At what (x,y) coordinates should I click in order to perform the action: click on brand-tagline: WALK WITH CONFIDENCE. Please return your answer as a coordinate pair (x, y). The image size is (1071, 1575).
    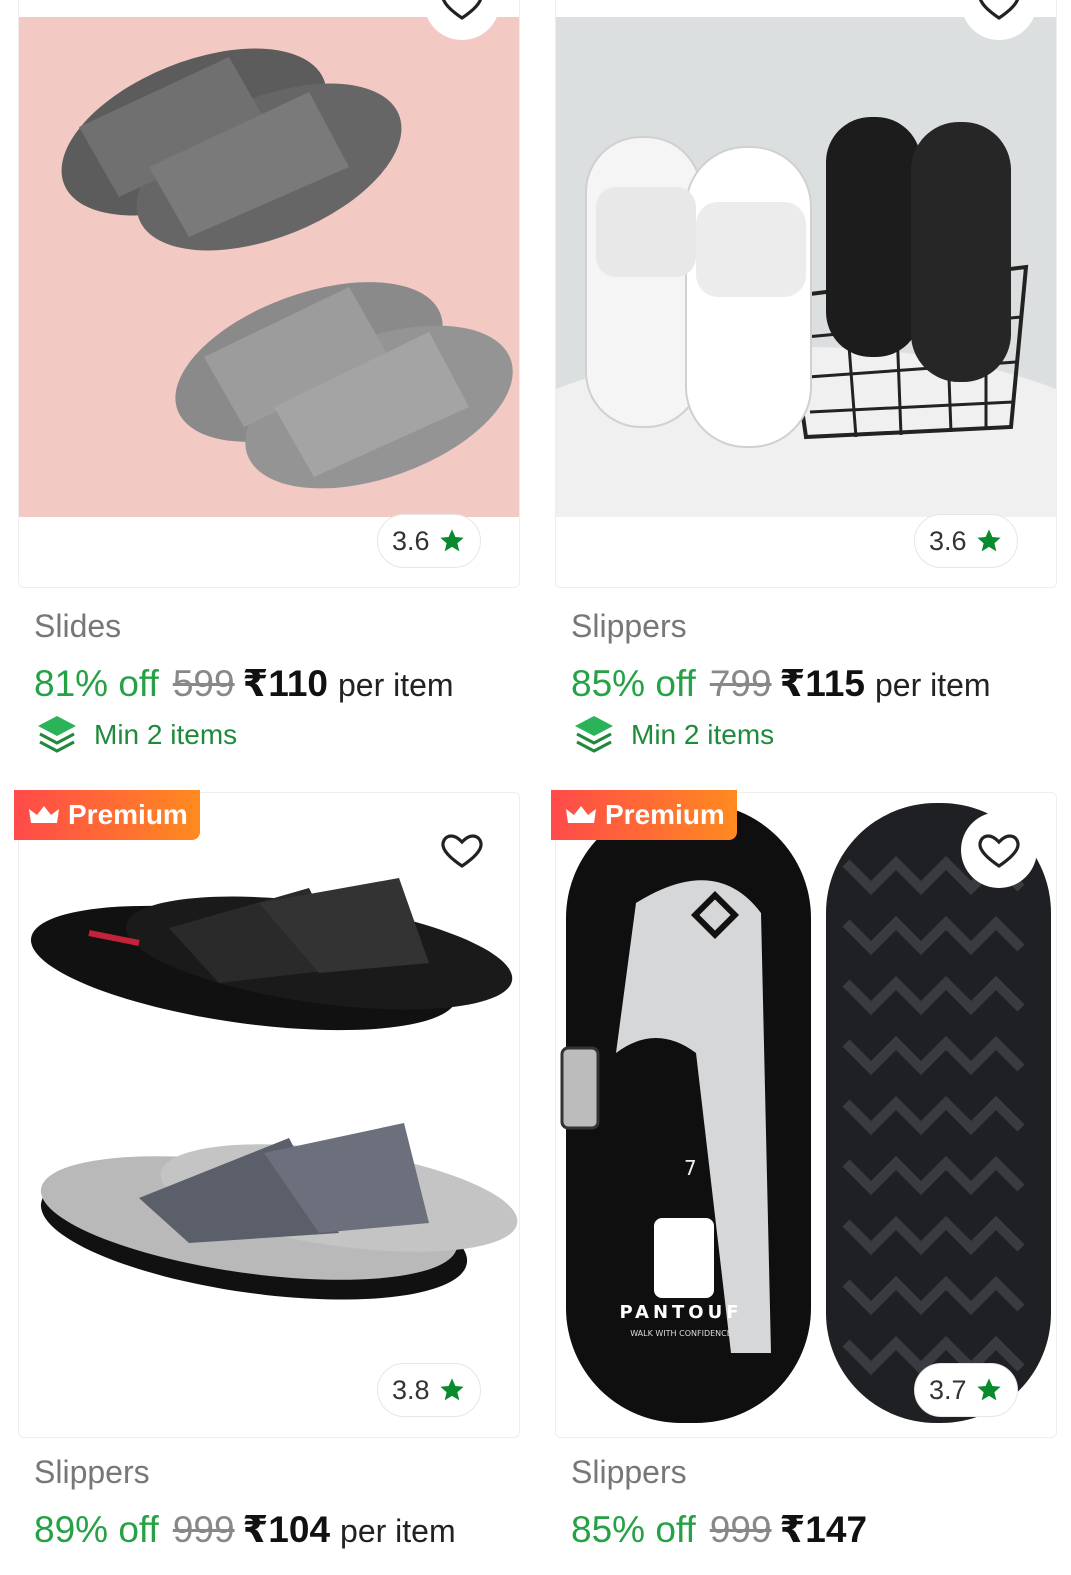
    Looking at the image, I should click on (681, 1333).